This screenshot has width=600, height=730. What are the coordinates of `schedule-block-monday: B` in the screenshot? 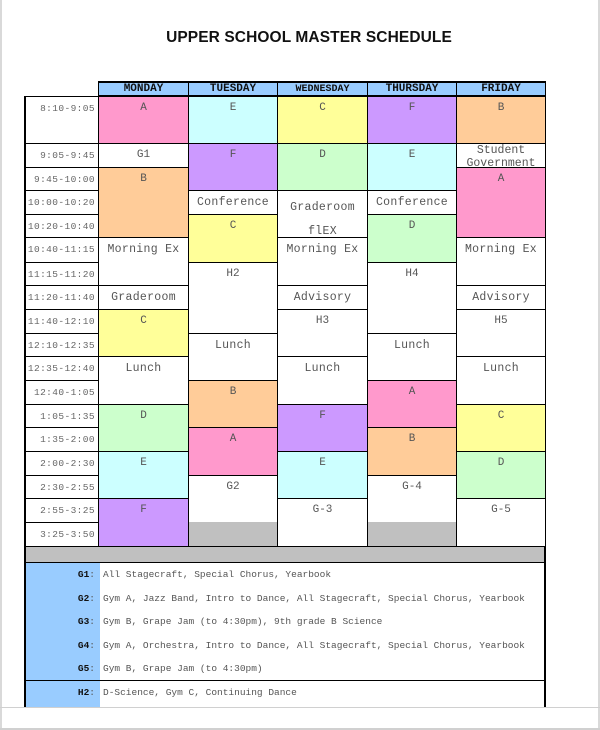 It's located at (143, 202).